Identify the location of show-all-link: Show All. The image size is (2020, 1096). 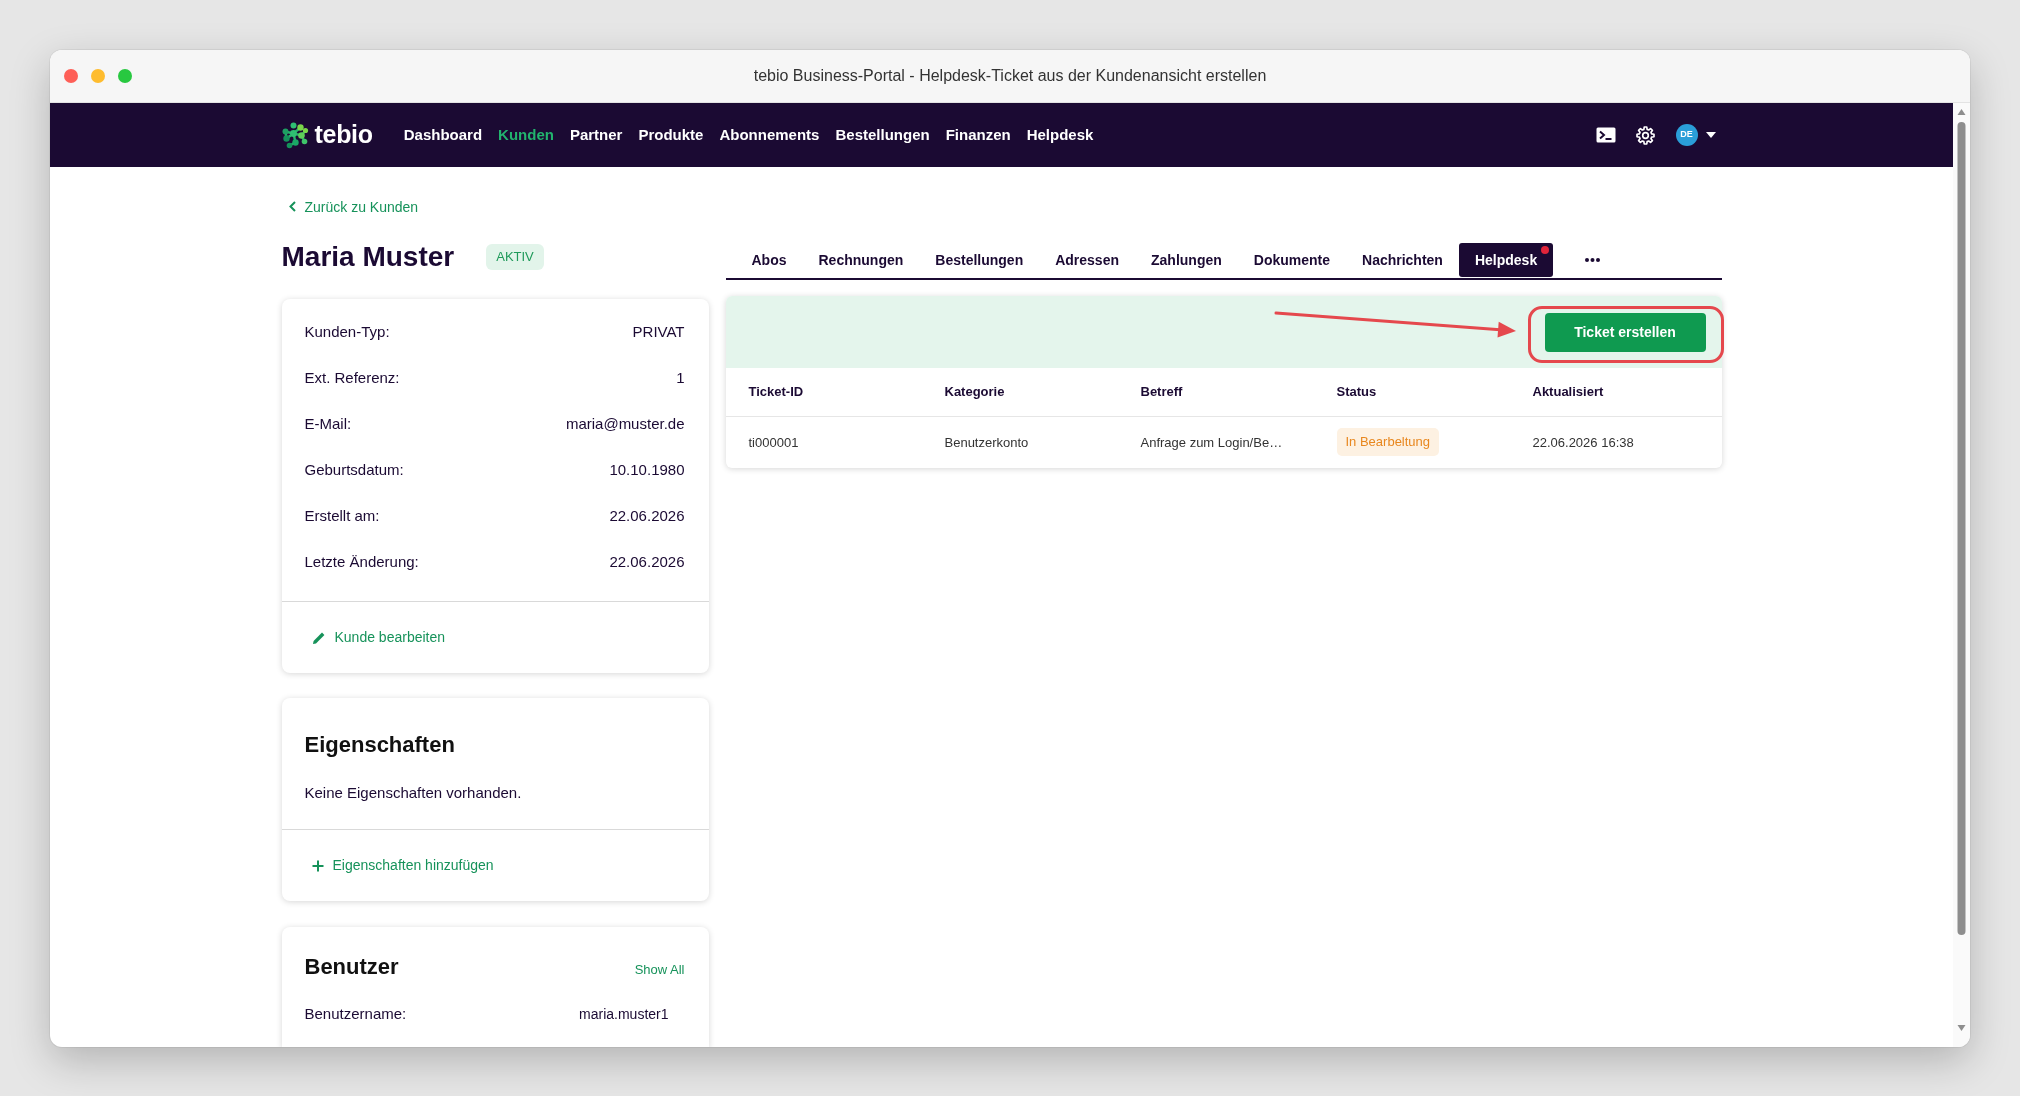
(659, 970).